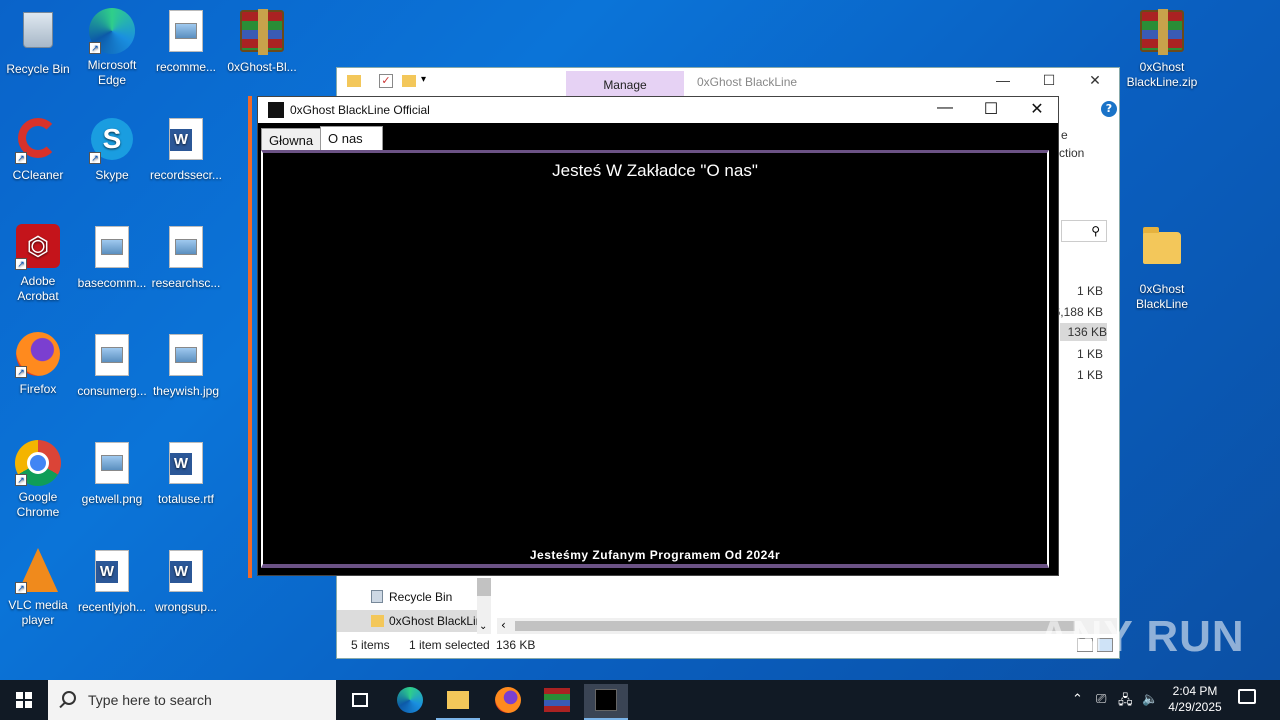 This screenshot has height=720, width=1280. I want to click on desktop-icon-ccleaner: ↗ CCleaner, so click(38, 149).